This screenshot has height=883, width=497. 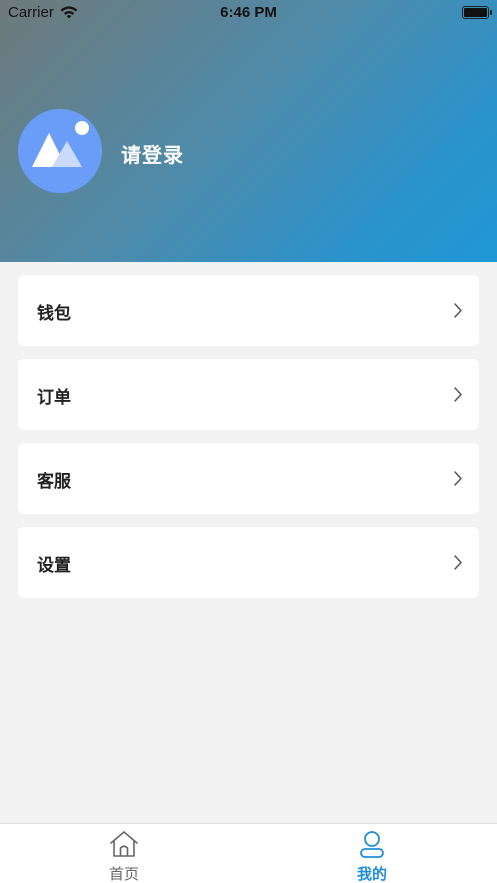 I want to click on image-placeholder-icon, so click(x=60, y=144).